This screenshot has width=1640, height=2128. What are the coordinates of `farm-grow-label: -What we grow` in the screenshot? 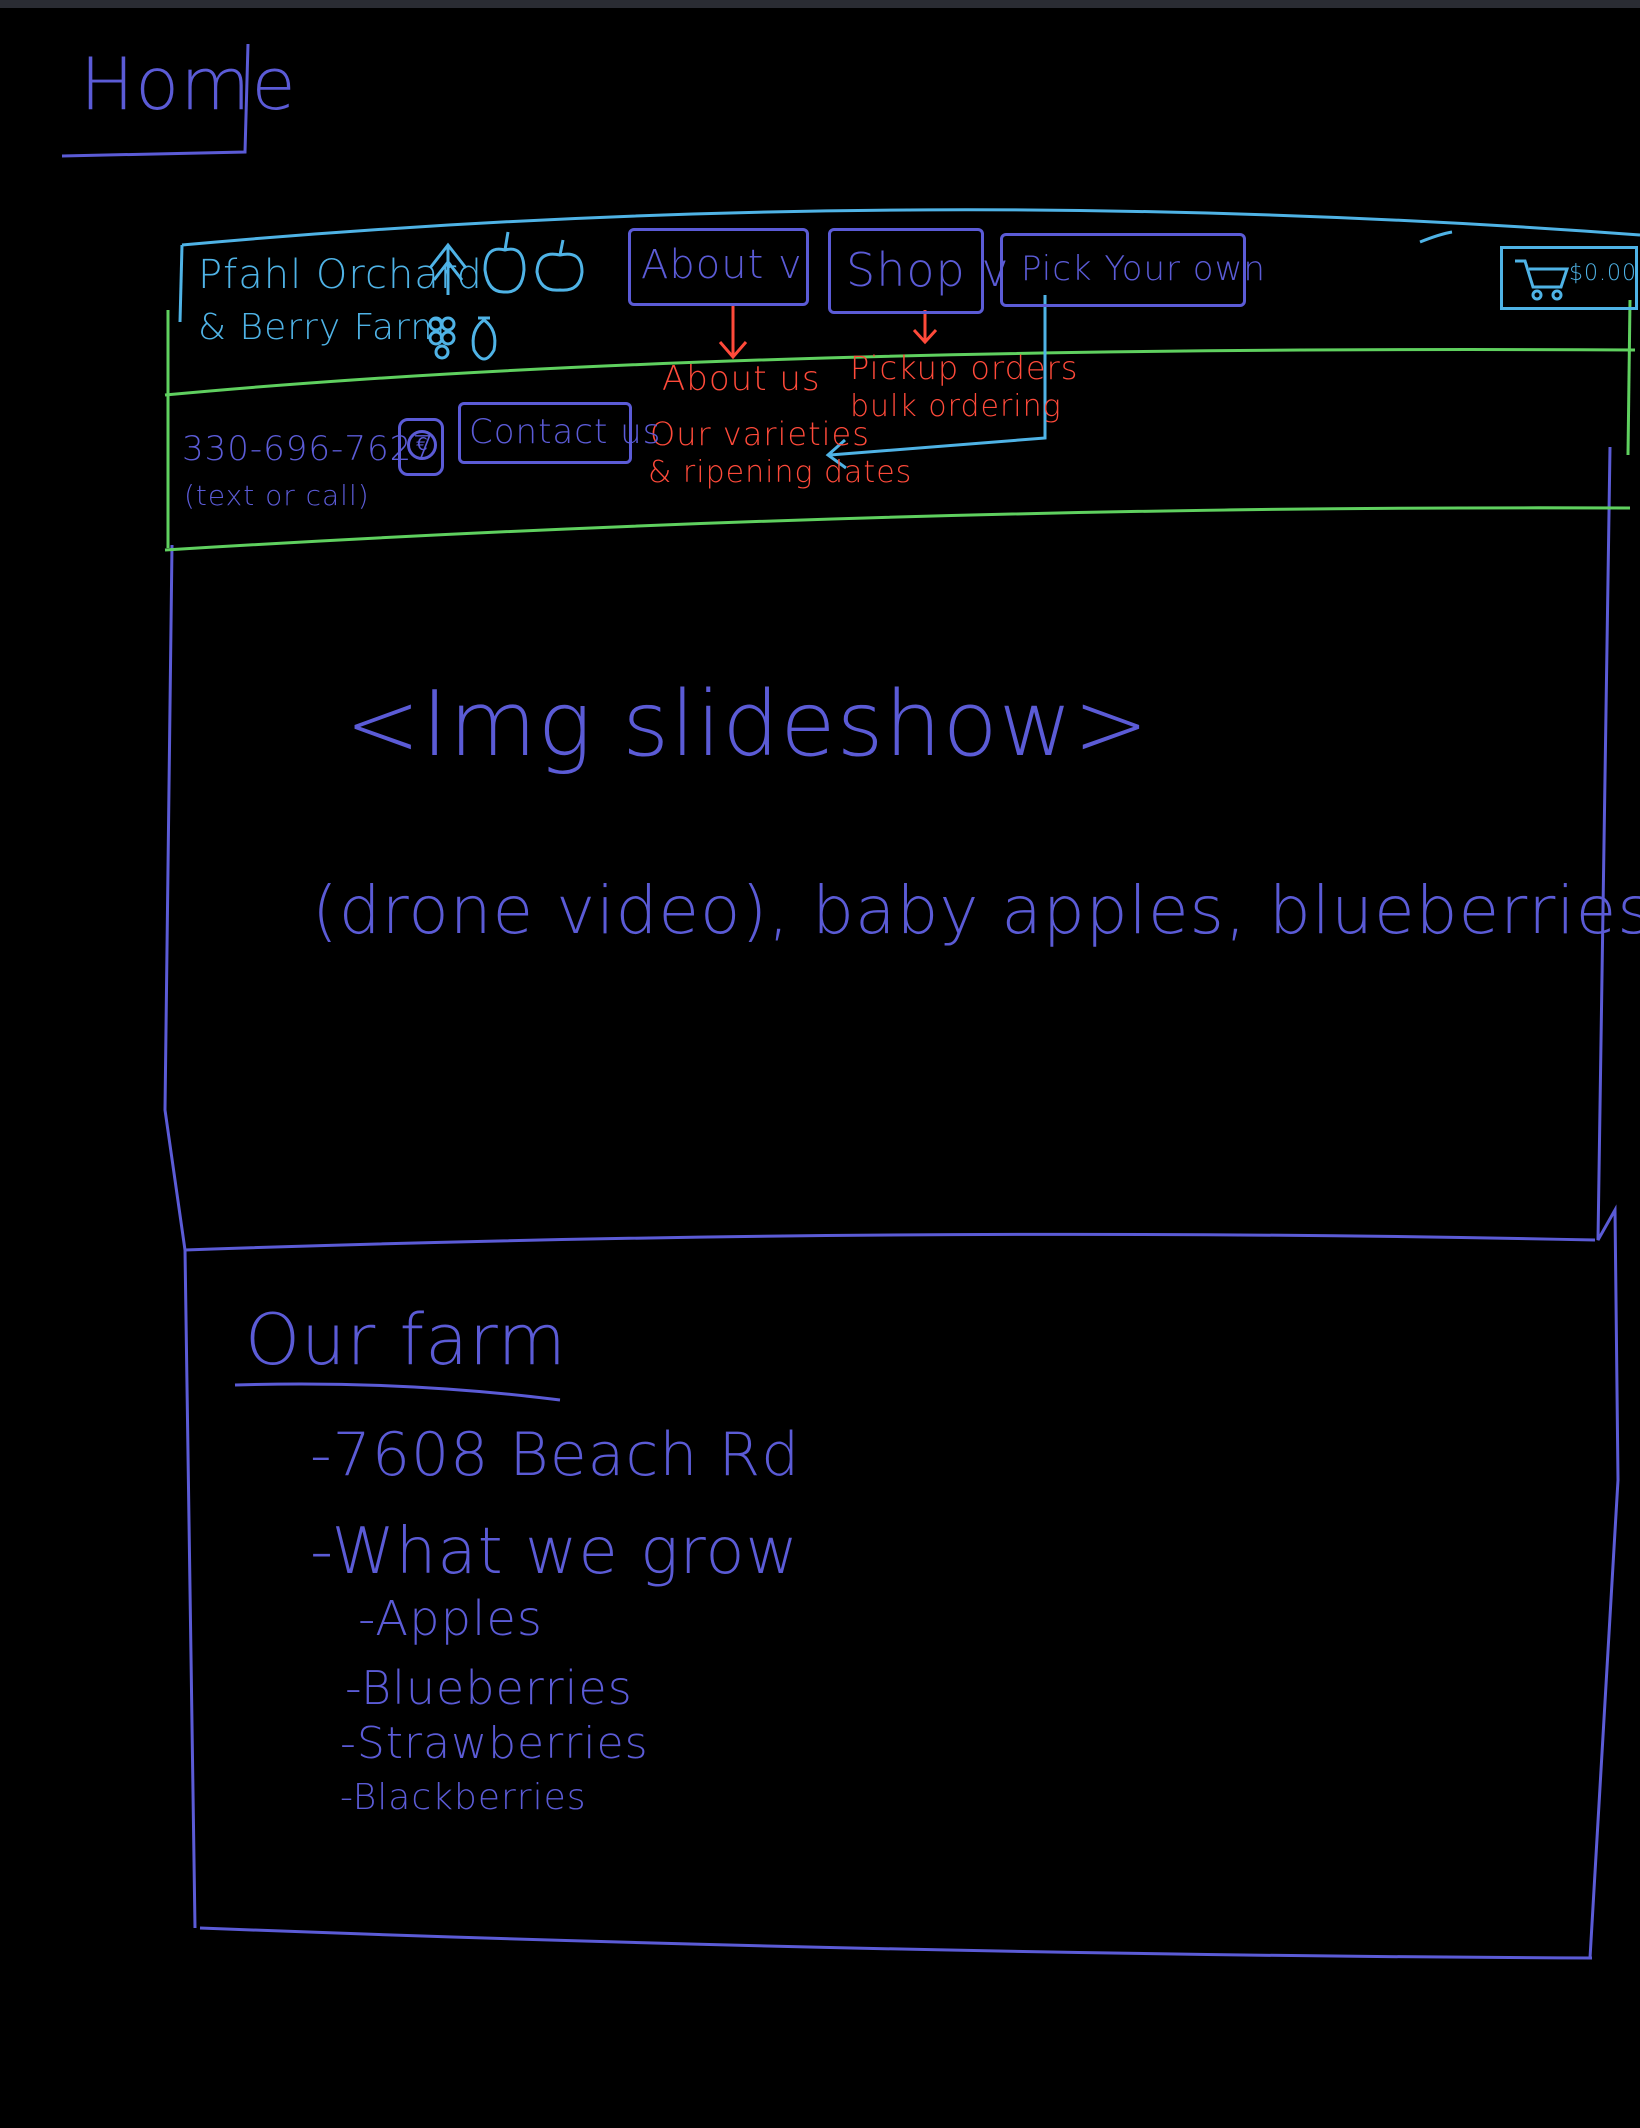 It's located at (554, 1552).